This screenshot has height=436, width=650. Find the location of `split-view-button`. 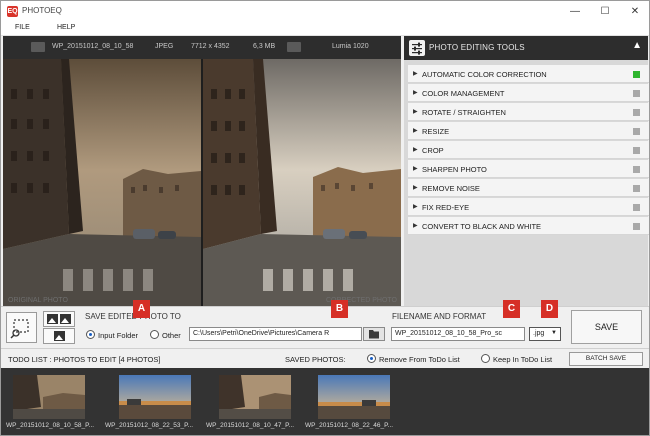

split-view-button is located at coordinates (59, 319).